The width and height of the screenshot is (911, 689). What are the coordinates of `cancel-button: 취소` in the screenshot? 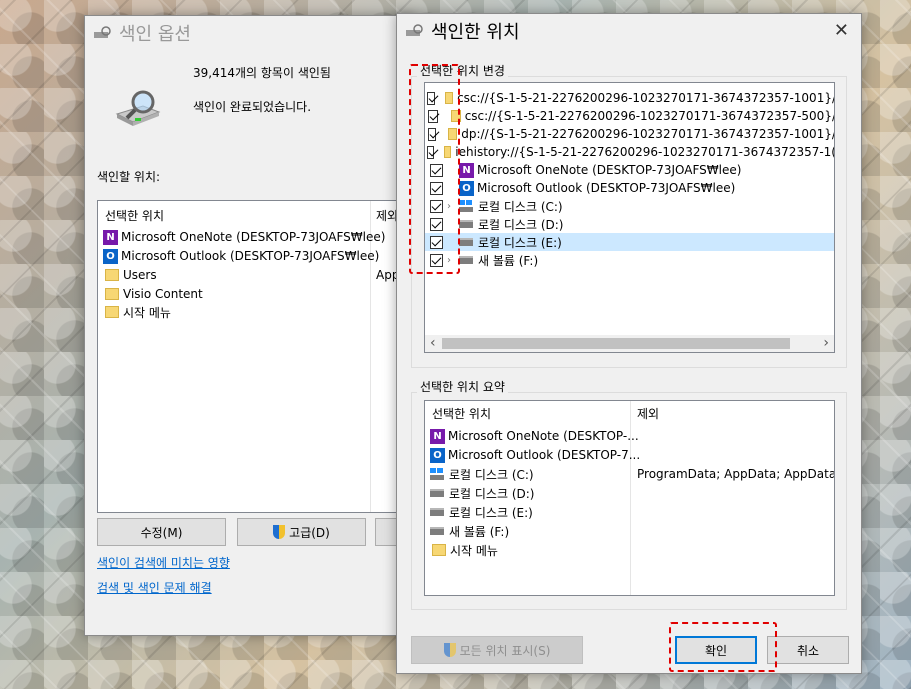 It's located at (808, 650).